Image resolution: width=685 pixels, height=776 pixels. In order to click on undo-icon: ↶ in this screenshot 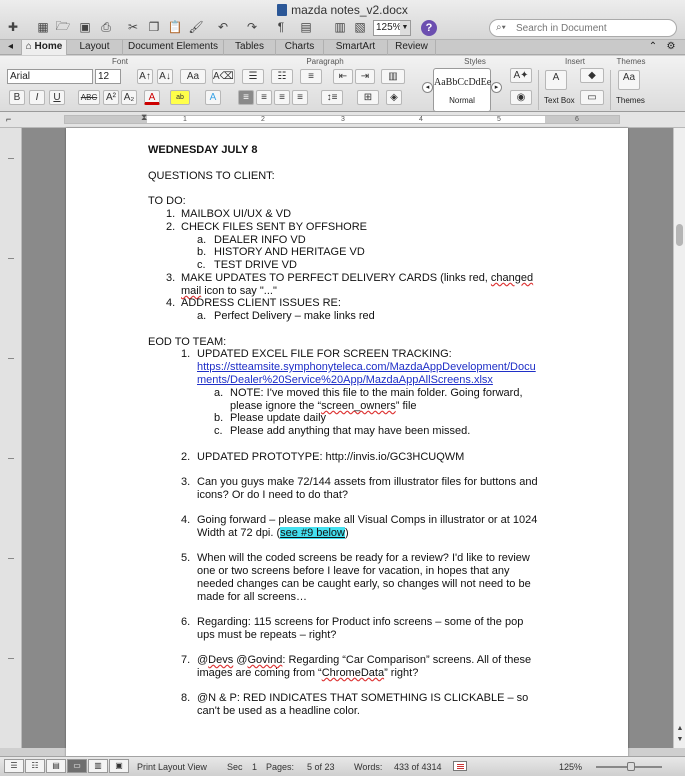, I will do `click(223, 27)`.